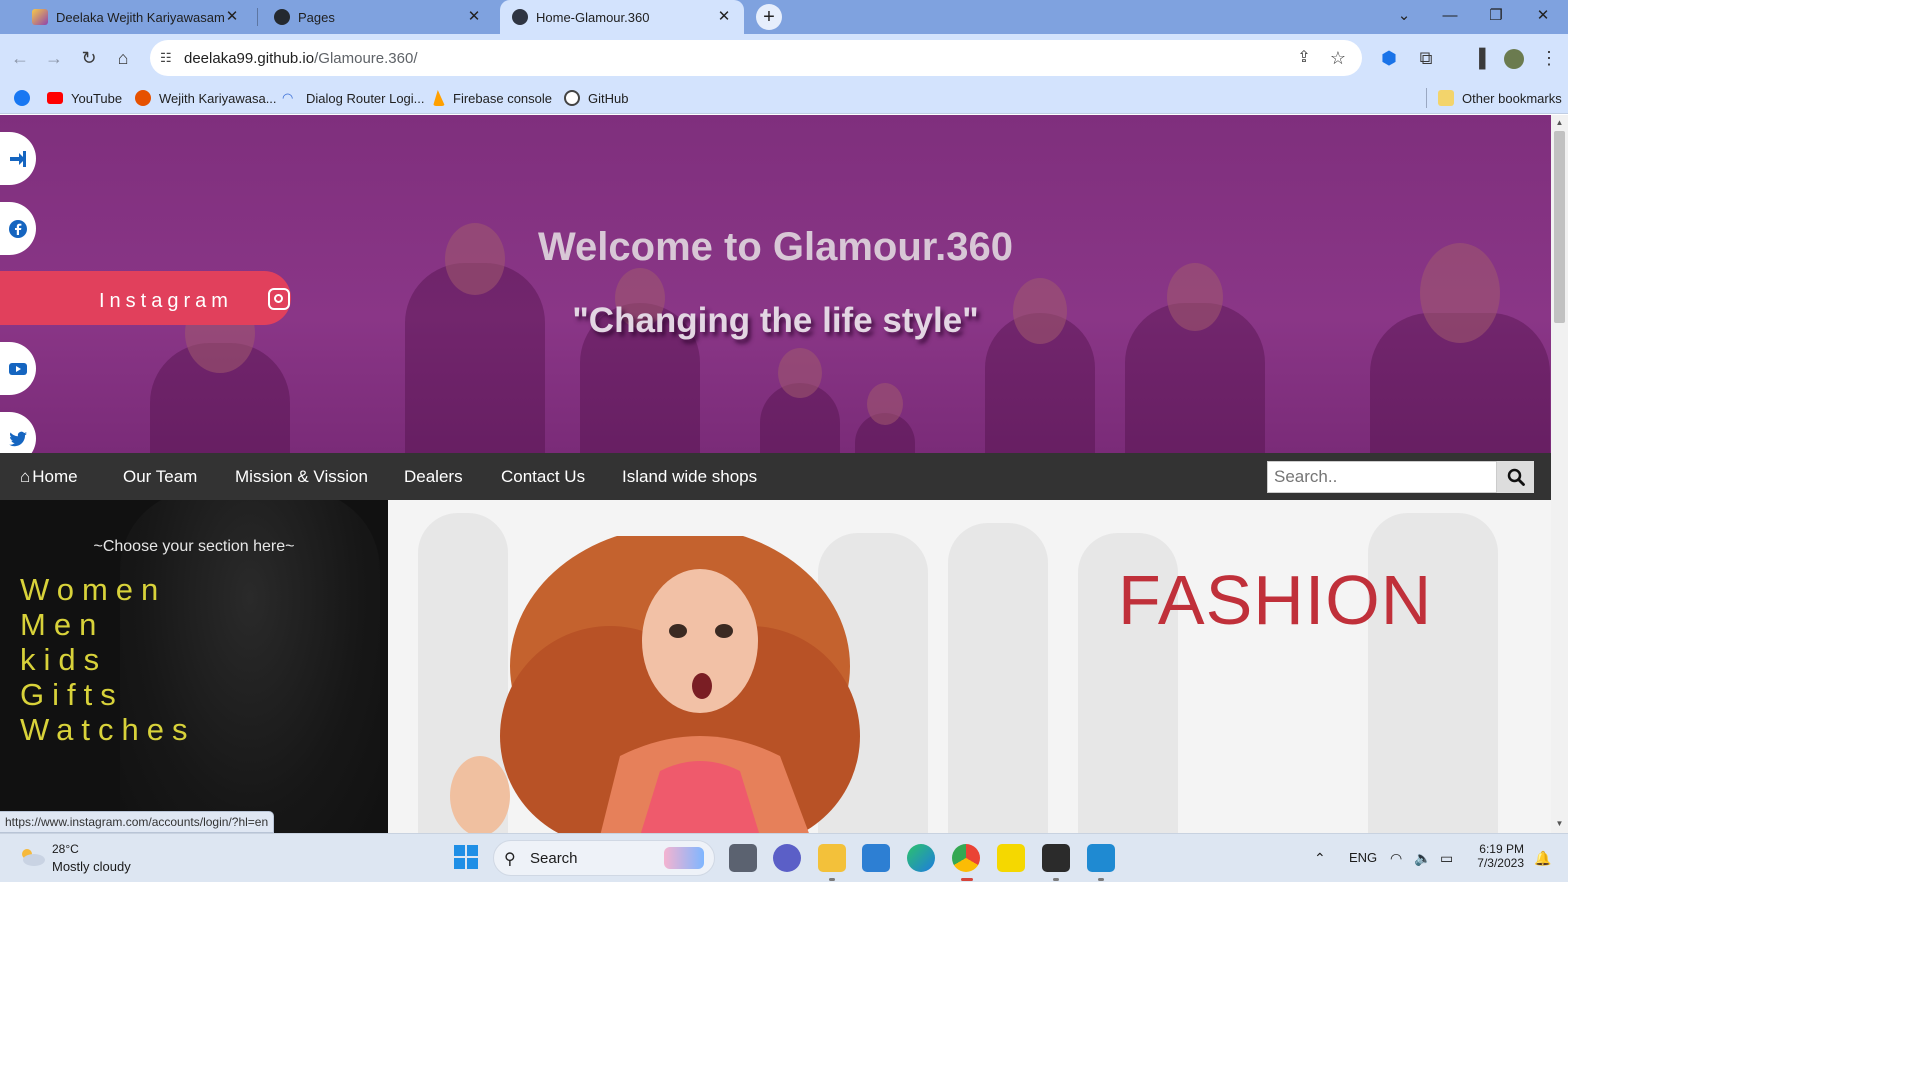 This screenshot has width=1920, height=1080. What do you see at coordinates (1515, 477) in the screenshot?
I see `search-button` at bounding box center [1515, 477].